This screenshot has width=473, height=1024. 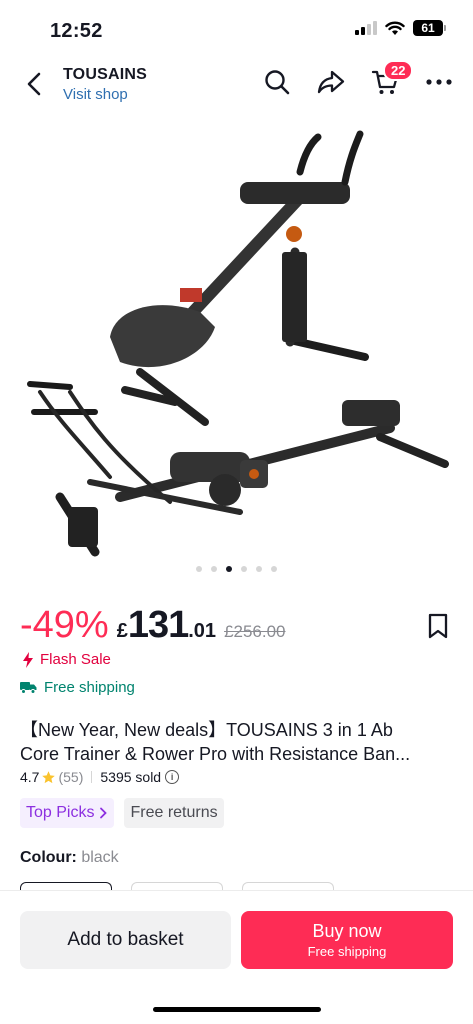 I want to click on status-time: 12:52, so click(x=76, y=31).